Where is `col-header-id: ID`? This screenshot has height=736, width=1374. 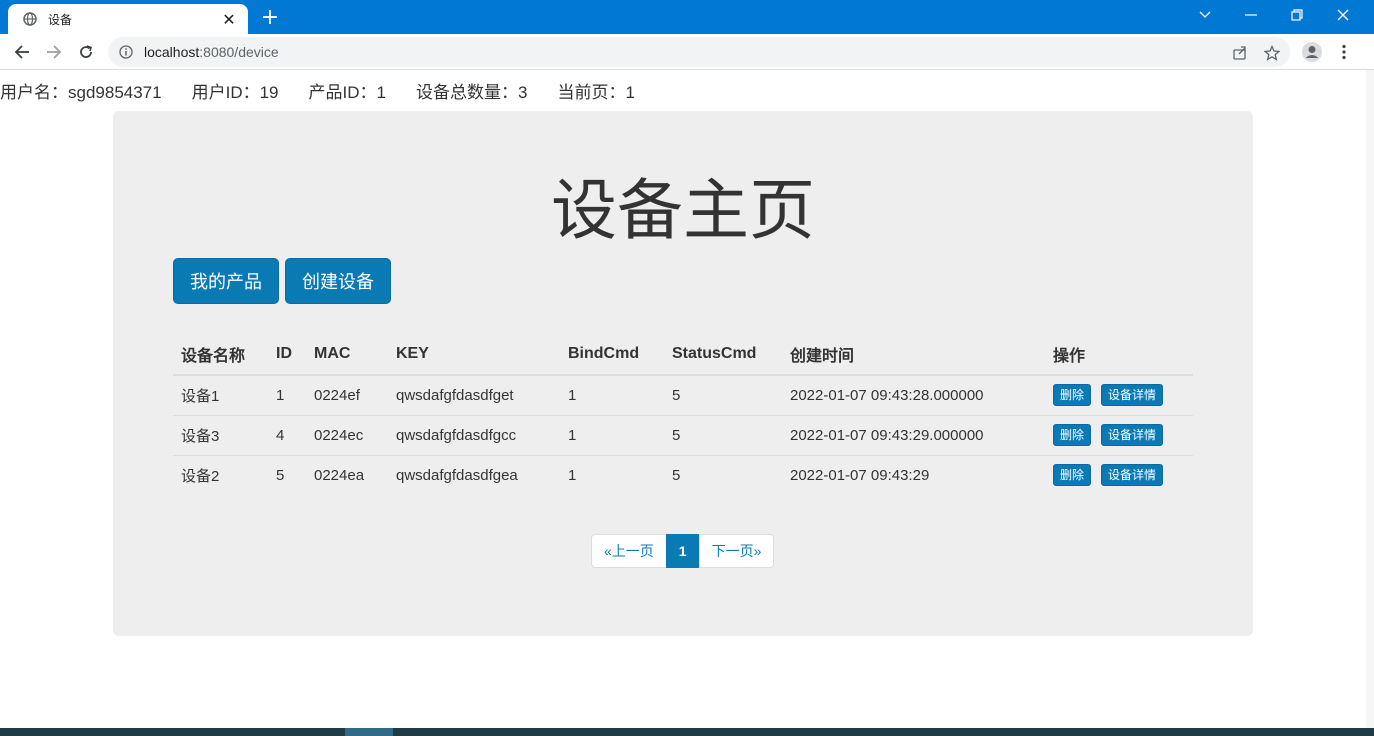 col-header-id: ID is located at coordinates (287, 355).